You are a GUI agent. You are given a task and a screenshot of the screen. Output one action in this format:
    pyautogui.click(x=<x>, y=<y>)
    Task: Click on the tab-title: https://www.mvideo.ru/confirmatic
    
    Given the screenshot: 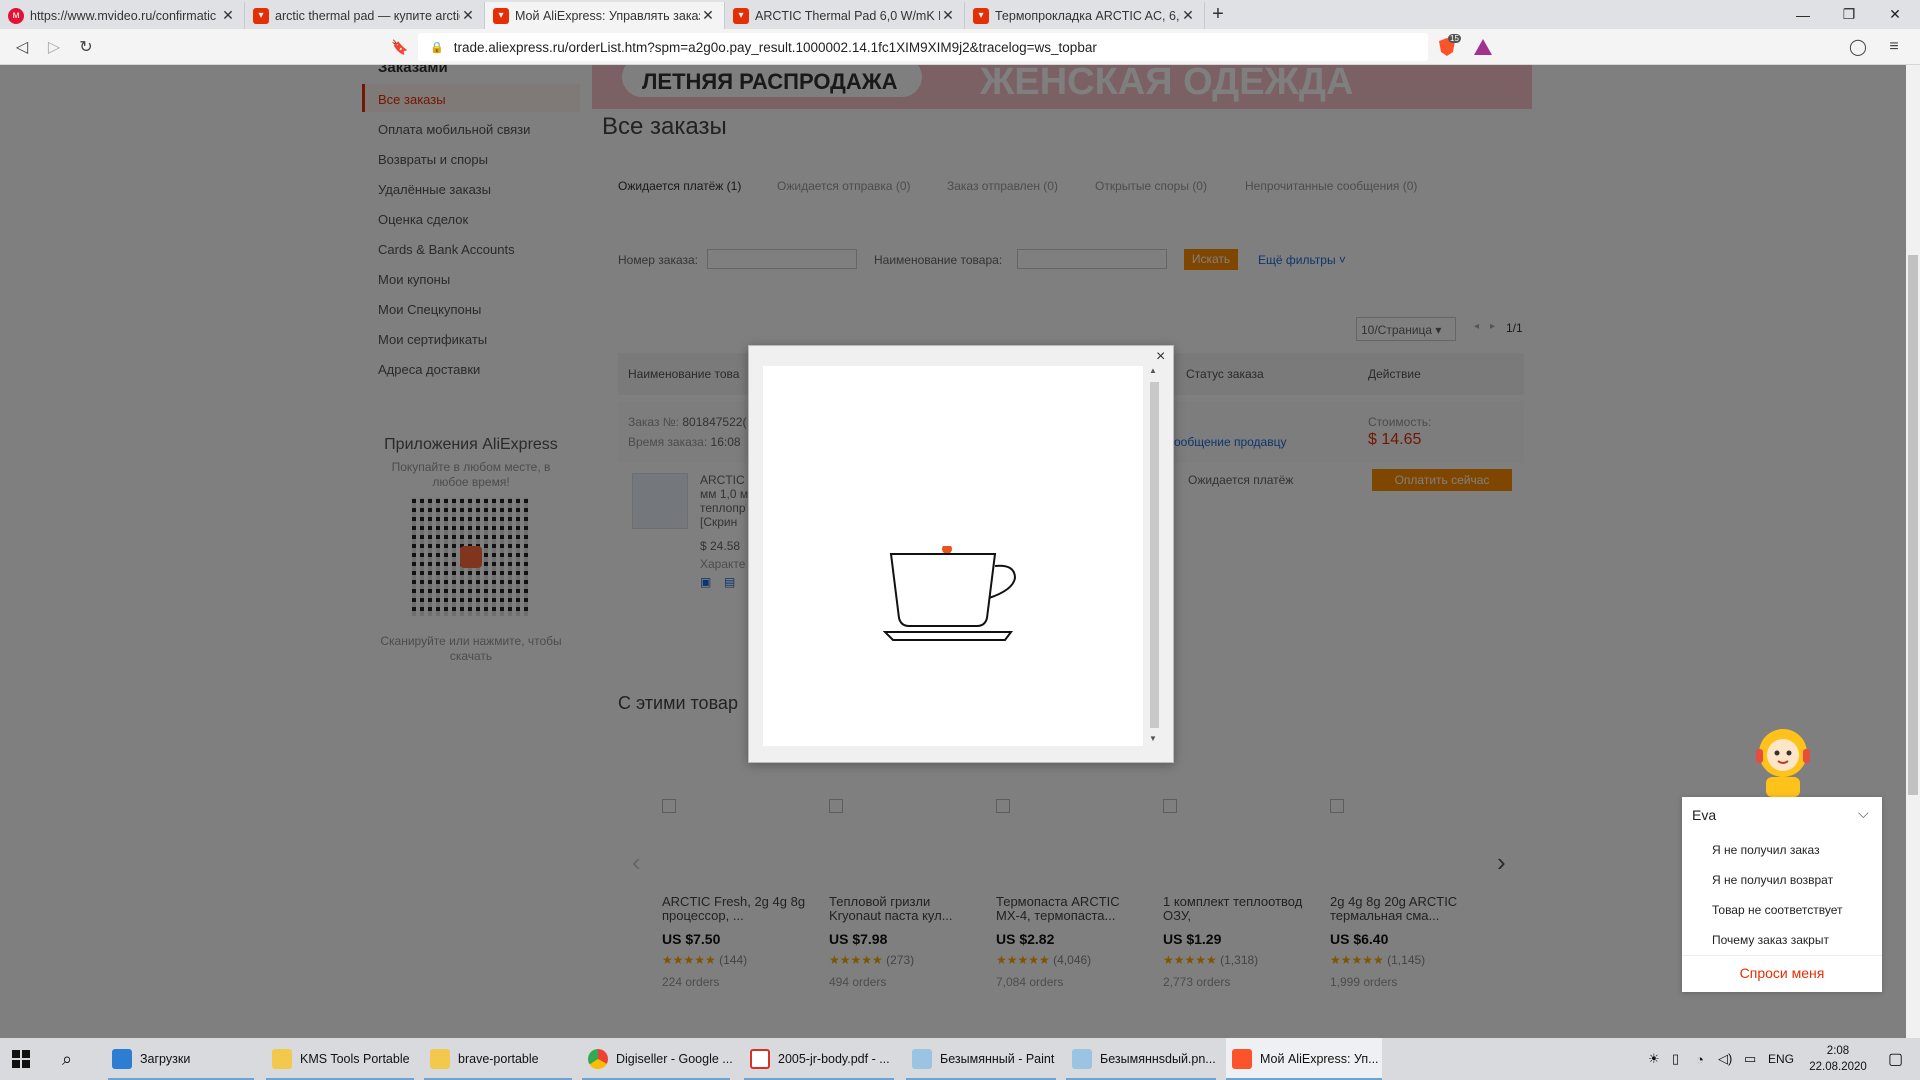 What is the action you would take?
    pyautogui.click(x=123, y=15)
    